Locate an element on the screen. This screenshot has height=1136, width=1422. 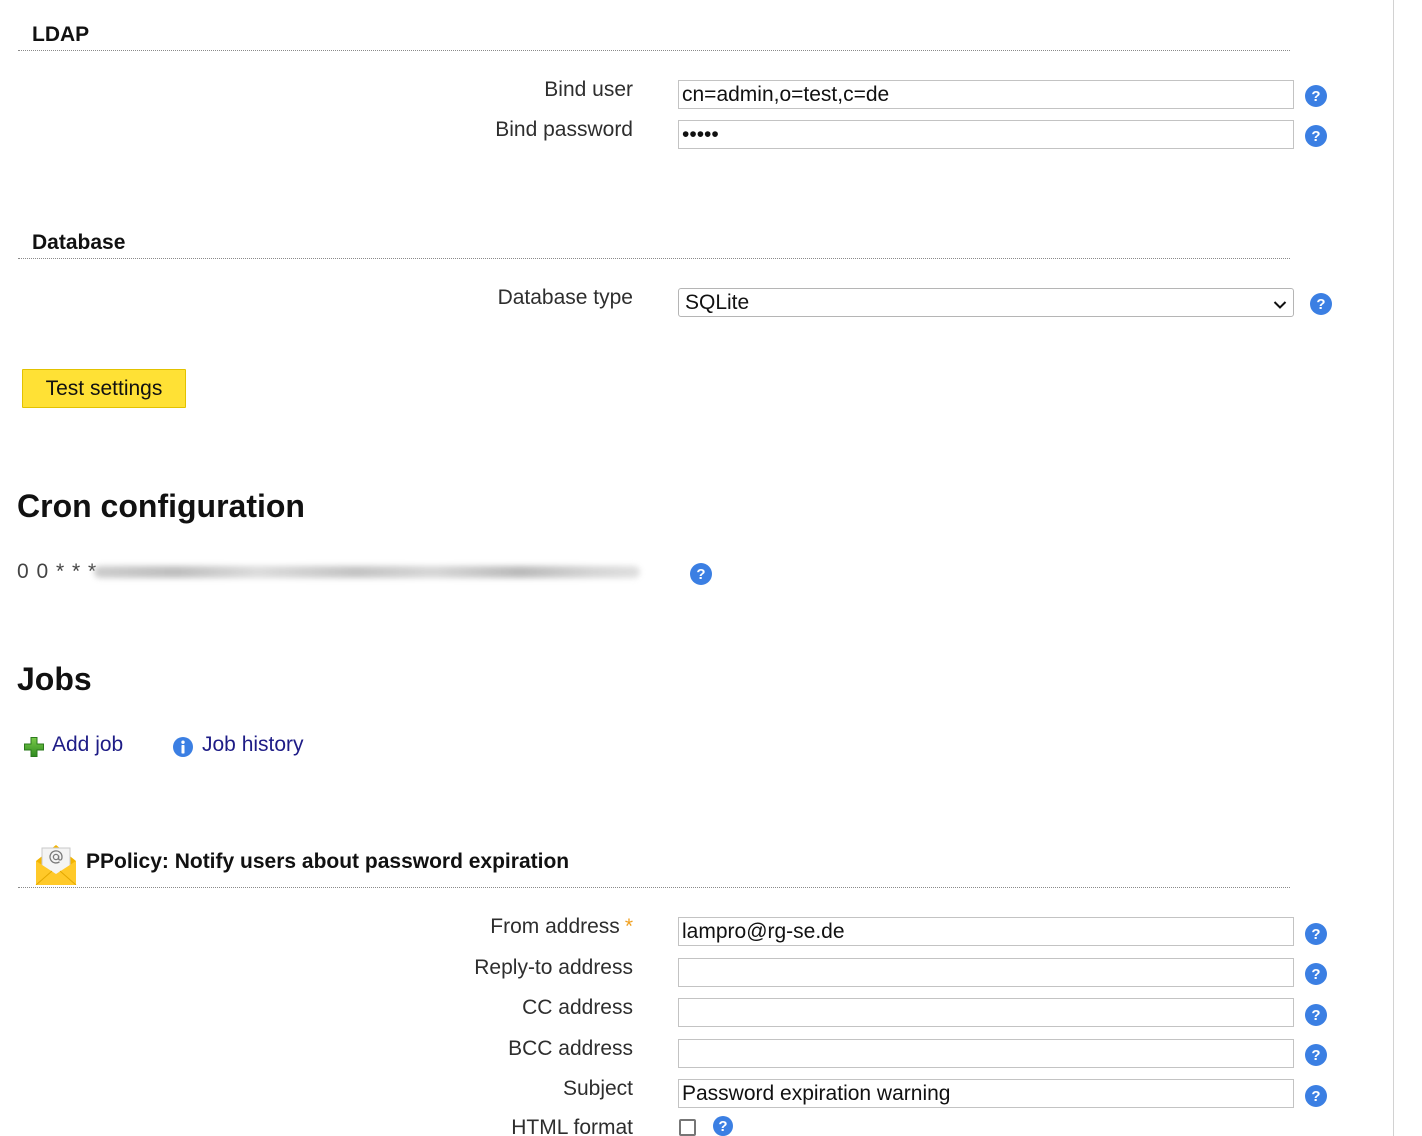
reply-to-address-input is located at coordinates (986, 972).